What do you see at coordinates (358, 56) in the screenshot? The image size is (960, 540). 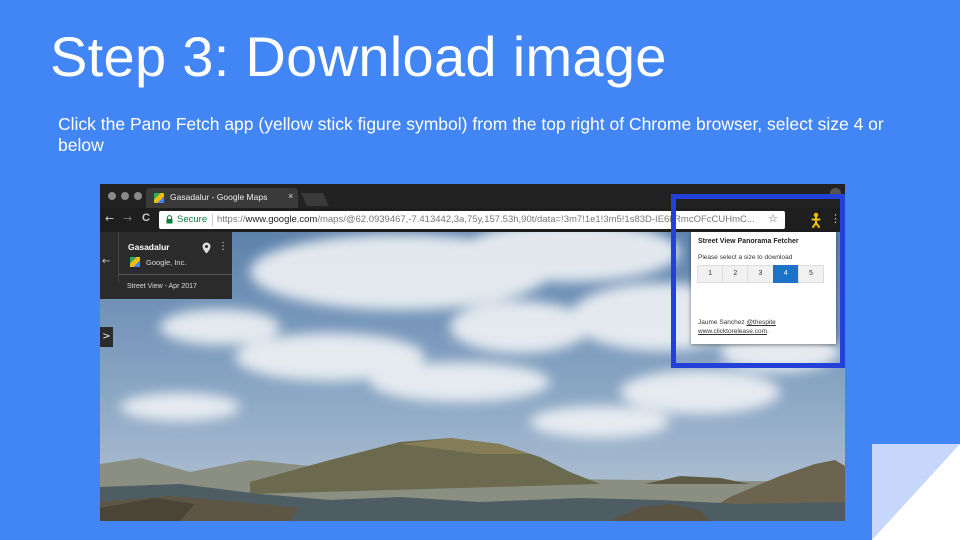 I see `slide-title: Step 3: Download image` at bounding box center [358, 56].